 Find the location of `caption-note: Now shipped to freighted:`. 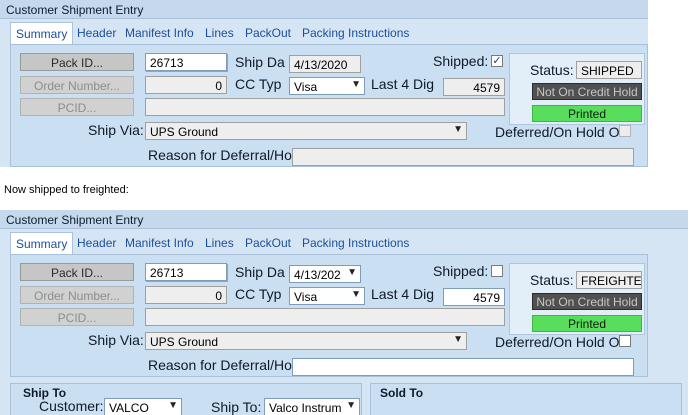

caption-note: Now shipped to freighted: is located at coordinates (66, 190).